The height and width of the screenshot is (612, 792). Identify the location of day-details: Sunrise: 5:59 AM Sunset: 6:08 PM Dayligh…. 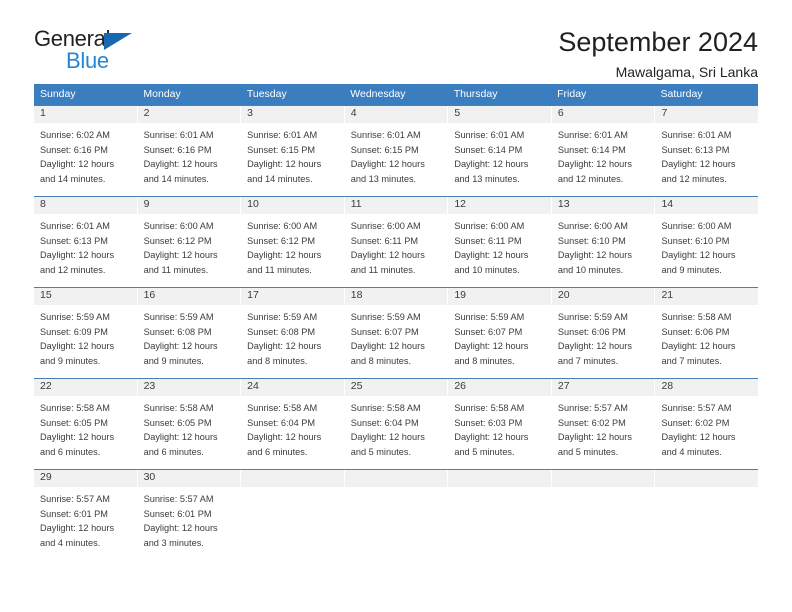
(292, 336).